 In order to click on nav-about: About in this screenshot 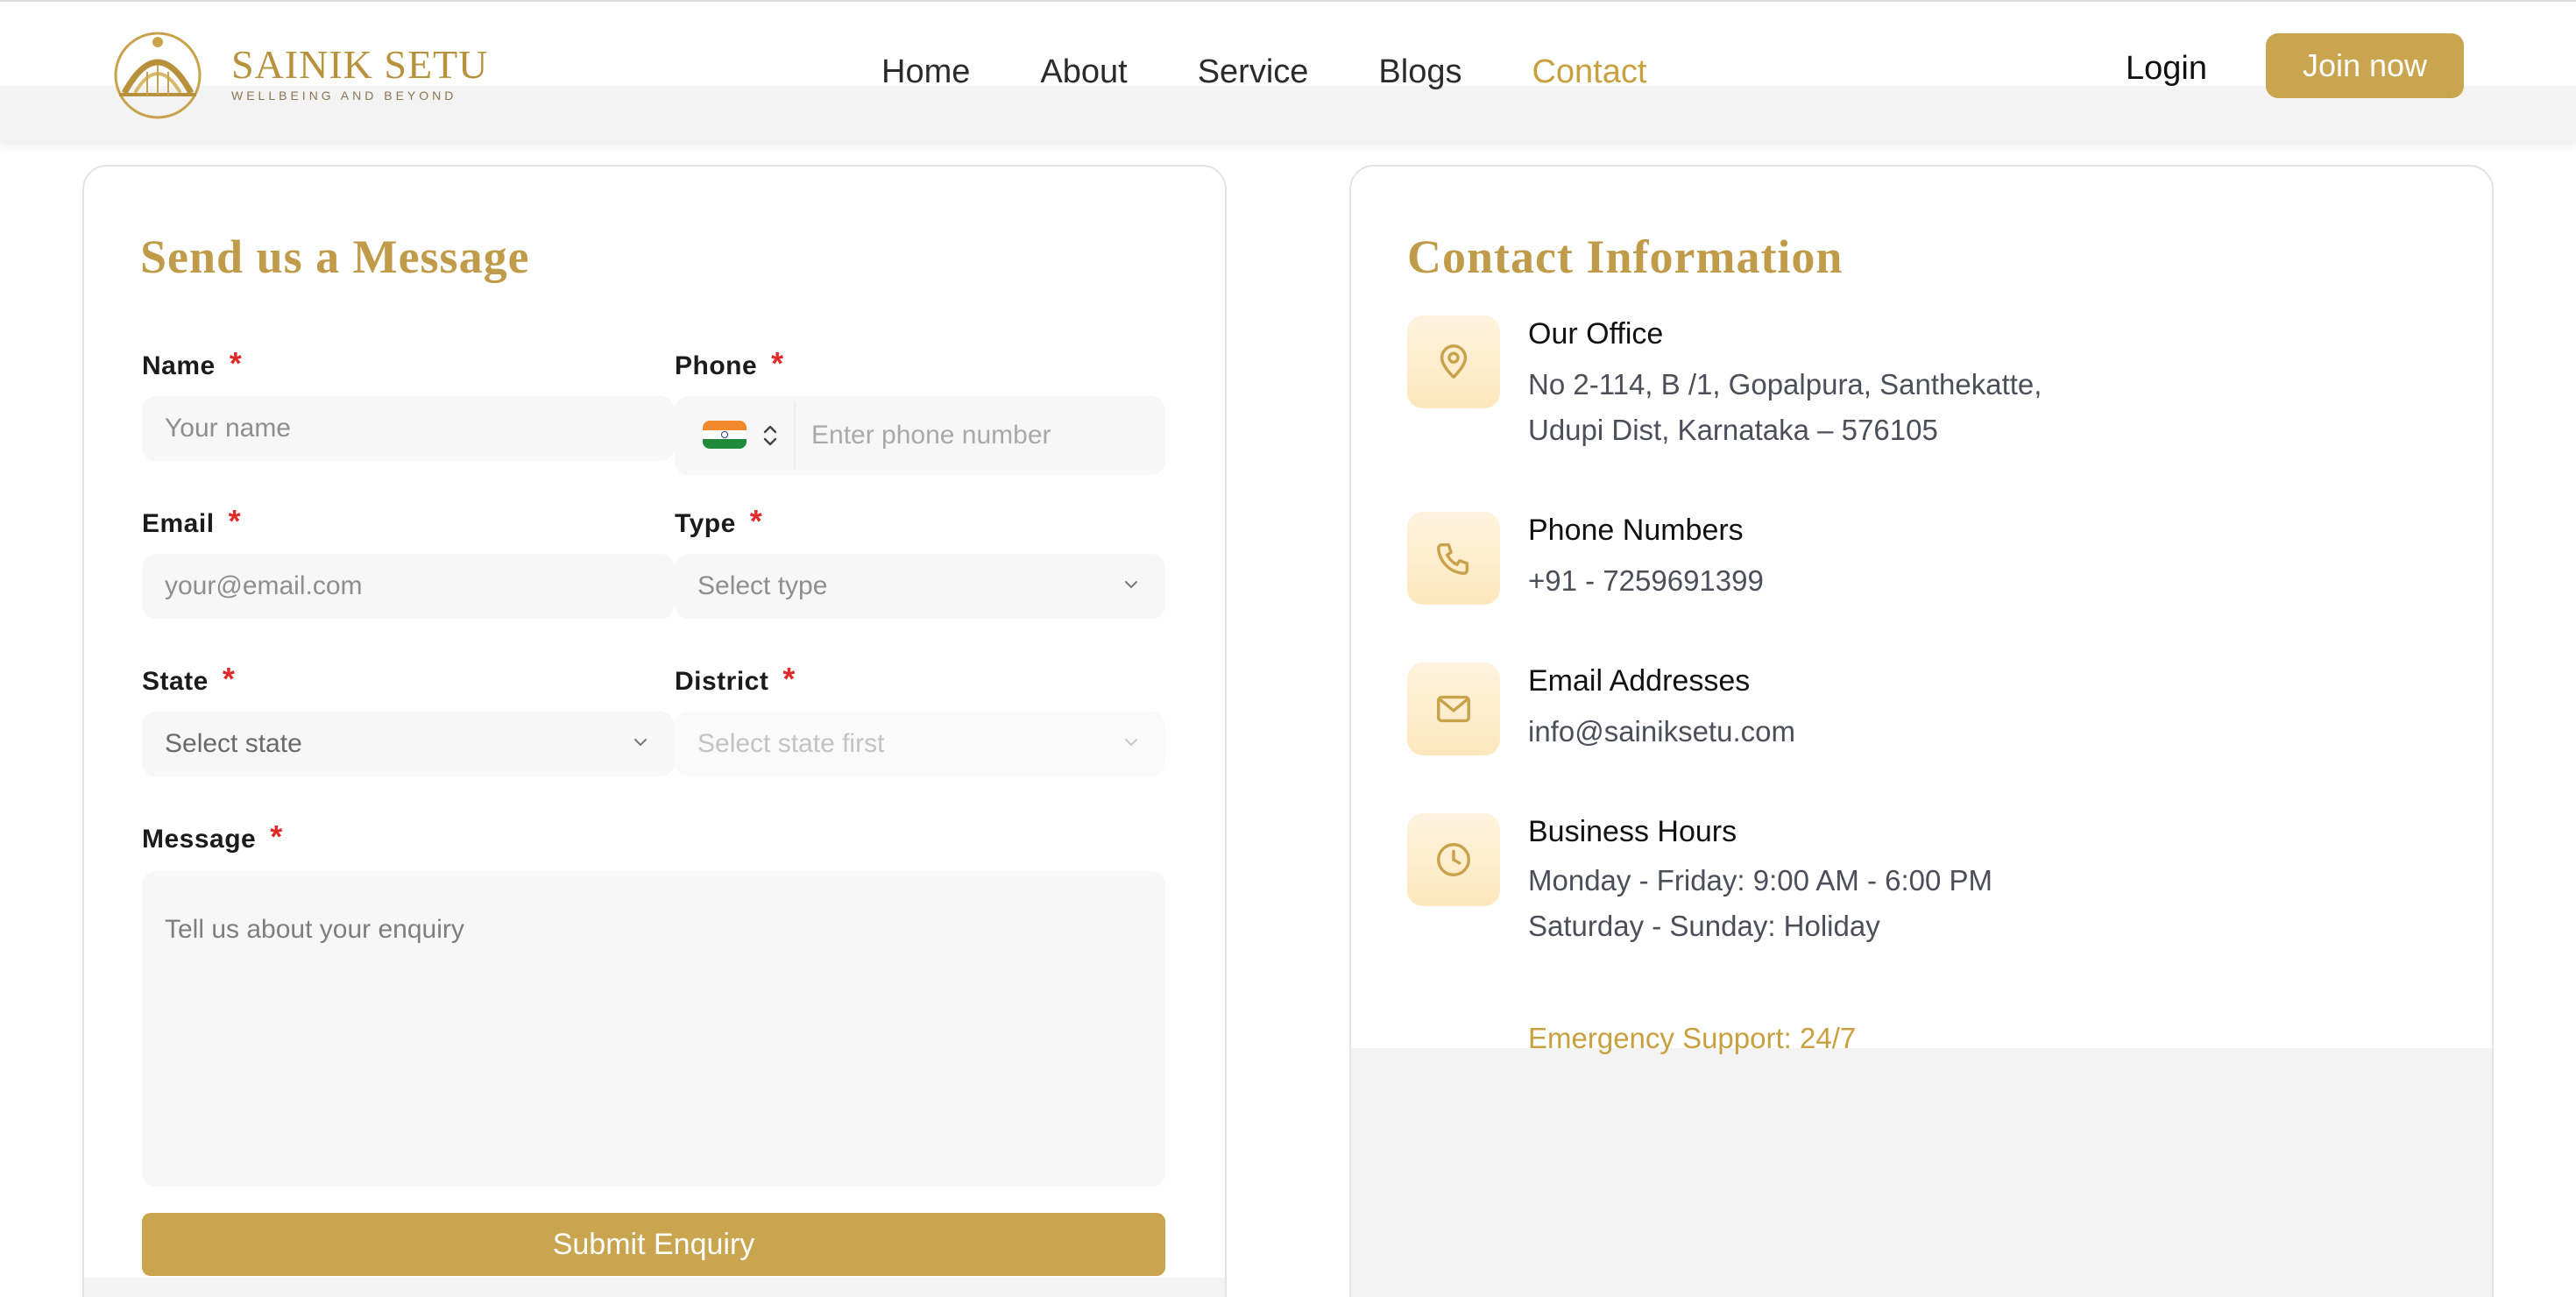, I will do `click(1083, 72)`.